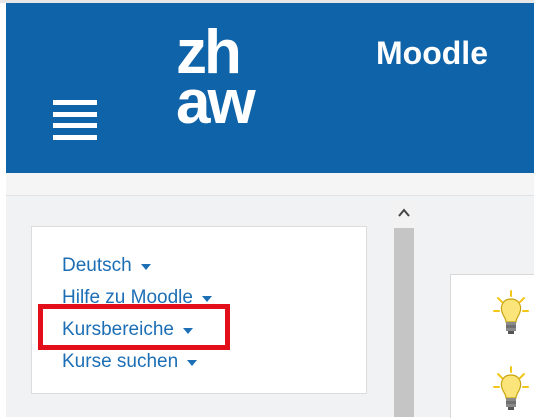 This screenshot has width=534, height=420. What do you see at coordinates (75, 120) in the screenshot?
I see `hamburger-menu-icon` at bounding box center [75, 120].